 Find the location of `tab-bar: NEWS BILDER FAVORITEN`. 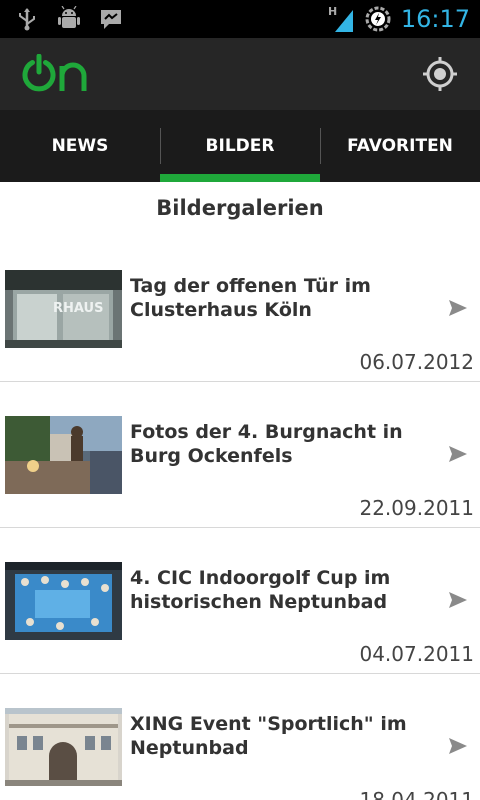

tab-bar: NEWS BILDER FAVORITEN is located at coordinates (240, 146).